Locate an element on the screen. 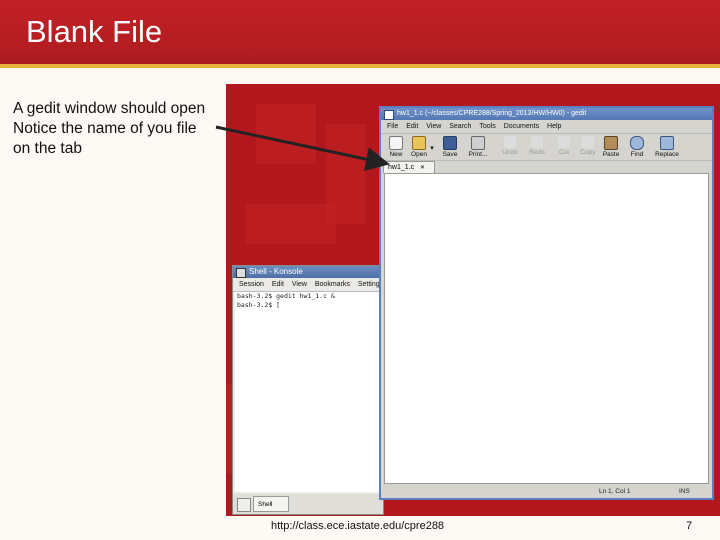 The width and height of the screenshot is (720, 540). annotation-arrow is located at coordinates (302, 148).